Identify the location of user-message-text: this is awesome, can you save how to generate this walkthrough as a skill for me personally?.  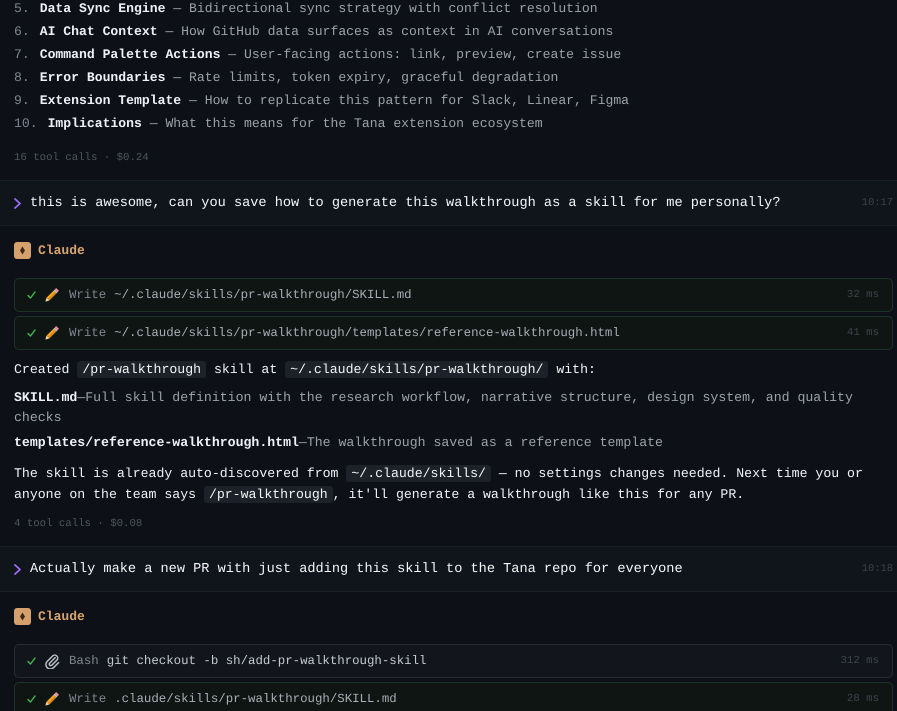
(405, 203).